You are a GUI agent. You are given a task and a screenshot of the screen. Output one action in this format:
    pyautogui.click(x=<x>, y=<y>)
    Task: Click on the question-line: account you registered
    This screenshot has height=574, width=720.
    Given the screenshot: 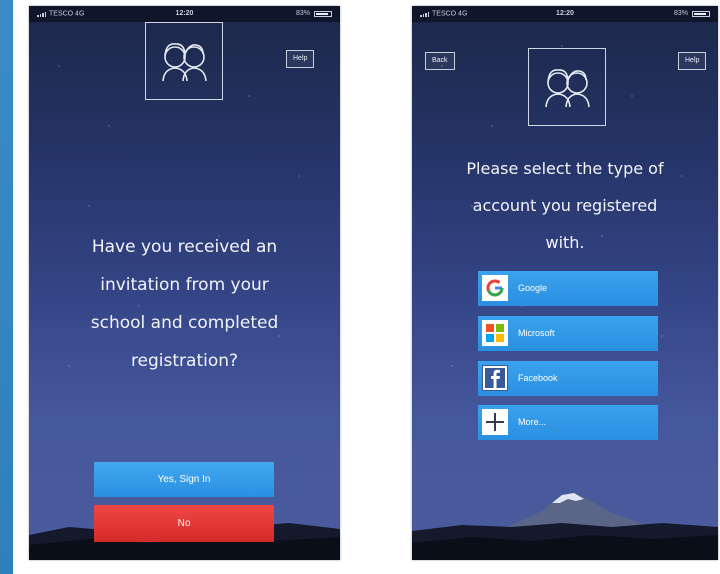 What is the action you would take?
    pyautogui.click(x=565, y=205)
    